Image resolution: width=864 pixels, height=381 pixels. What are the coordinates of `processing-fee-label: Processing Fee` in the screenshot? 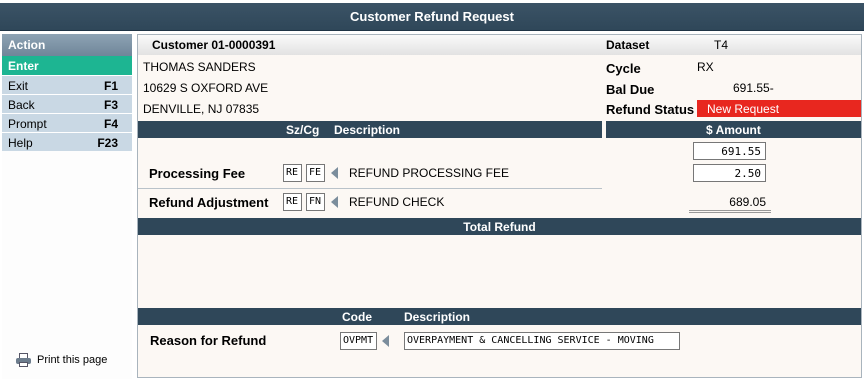 It's located at (197, 173).